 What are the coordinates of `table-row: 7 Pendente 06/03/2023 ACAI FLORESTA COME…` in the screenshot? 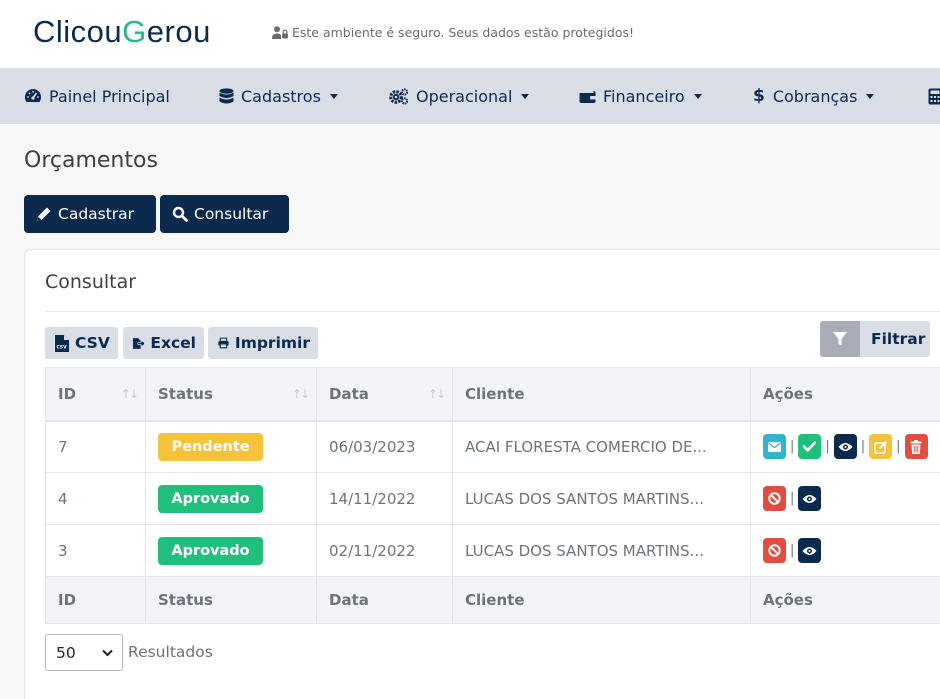 It's located at (492, 446).